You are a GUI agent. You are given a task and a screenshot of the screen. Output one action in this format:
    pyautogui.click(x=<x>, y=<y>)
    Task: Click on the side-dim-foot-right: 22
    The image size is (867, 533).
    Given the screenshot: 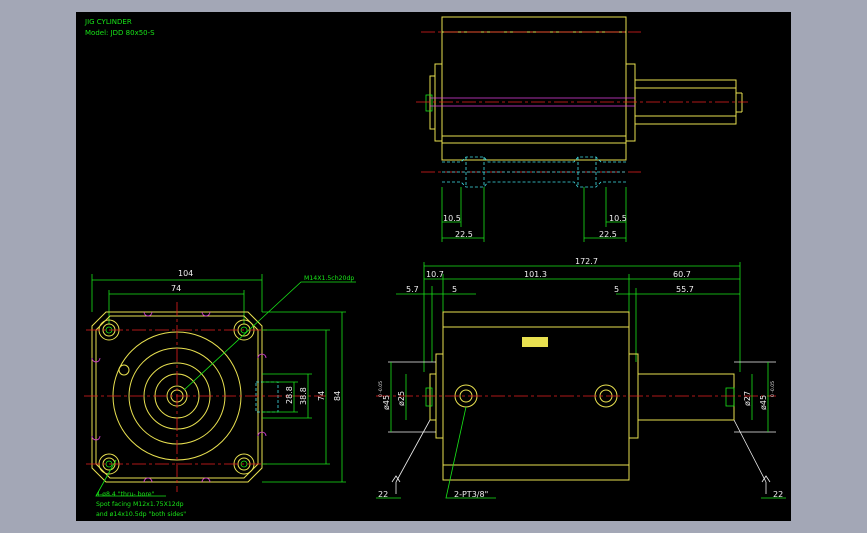 What is the action you would take?
    pyautogui.click(x=778, y=494)
    